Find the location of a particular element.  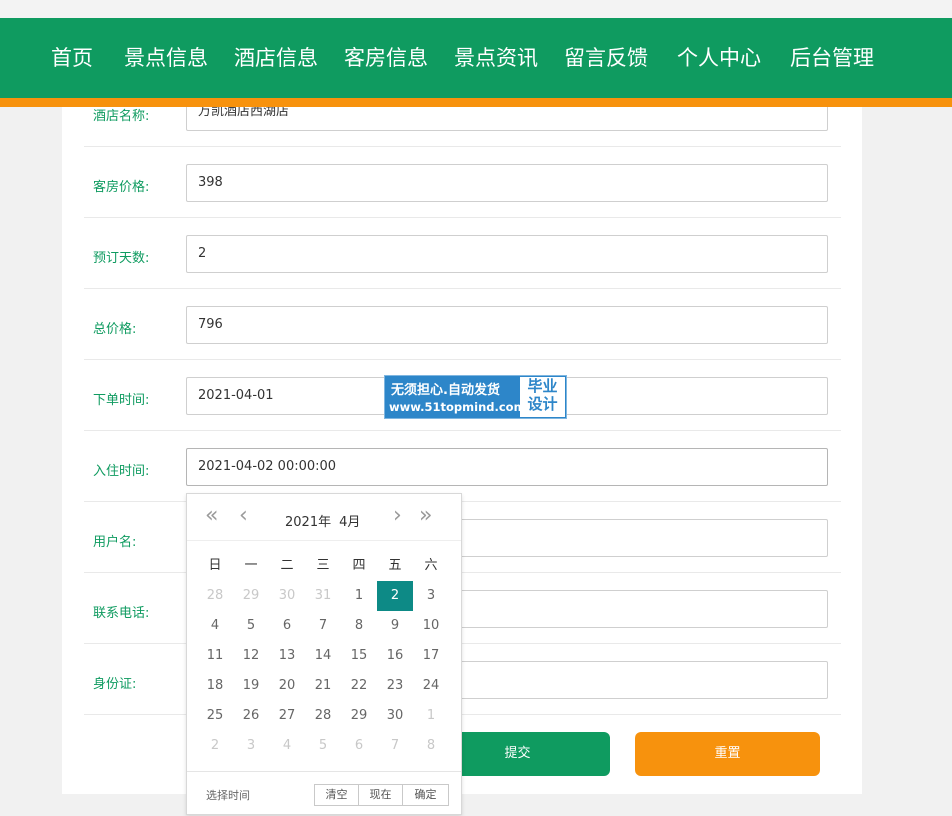

id-card-label: 身份证: is located at coordinates (115, 684).